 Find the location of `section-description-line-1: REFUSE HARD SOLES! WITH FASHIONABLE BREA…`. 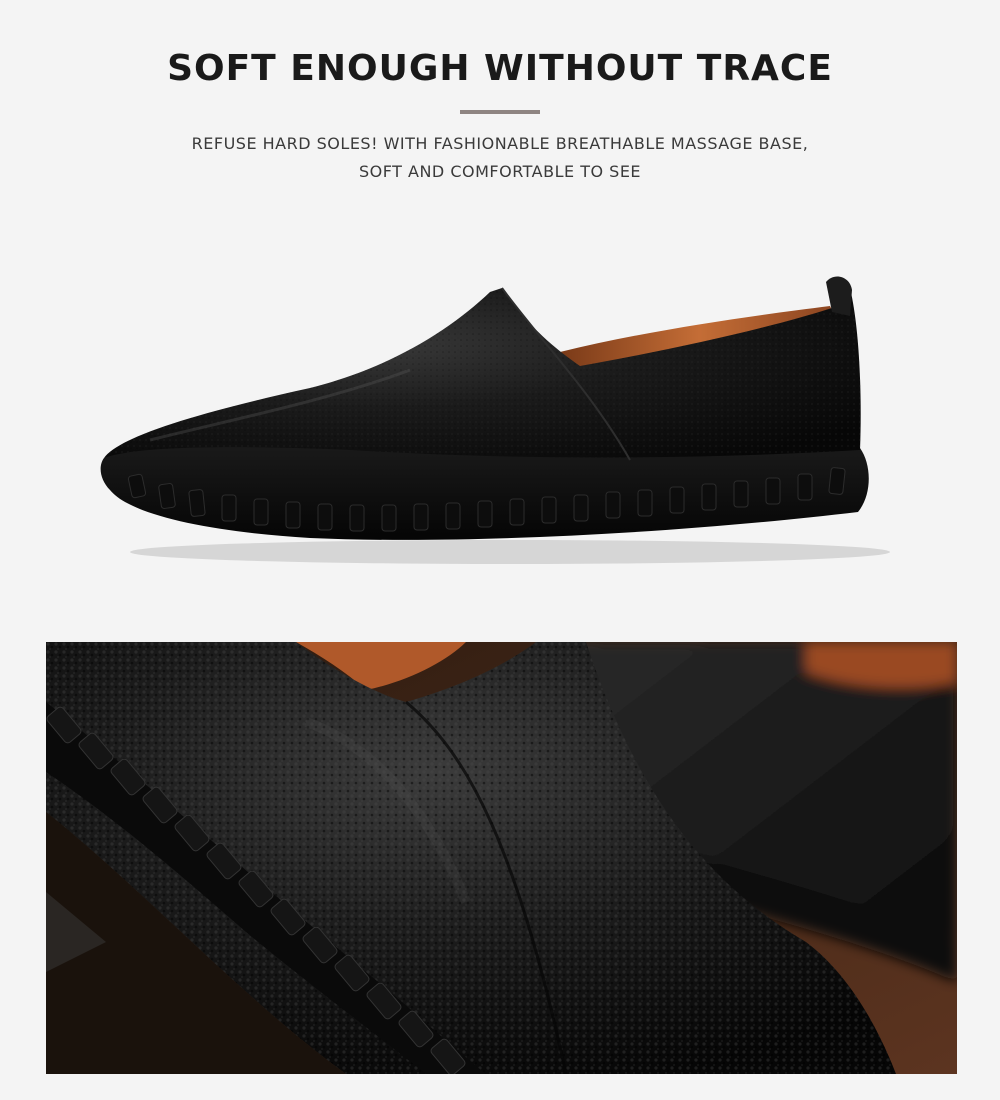

section-description-line-1: REFUSE HARD SOLES! WITH FASHIONABLE BREA… is located at coordinates (500, 143).